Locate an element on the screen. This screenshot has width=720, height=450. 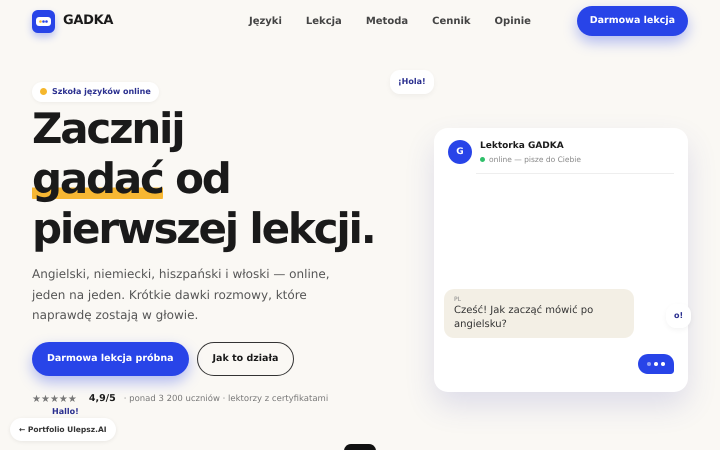
rating-score: 4,9/5 is located at coordinates (102, 399).